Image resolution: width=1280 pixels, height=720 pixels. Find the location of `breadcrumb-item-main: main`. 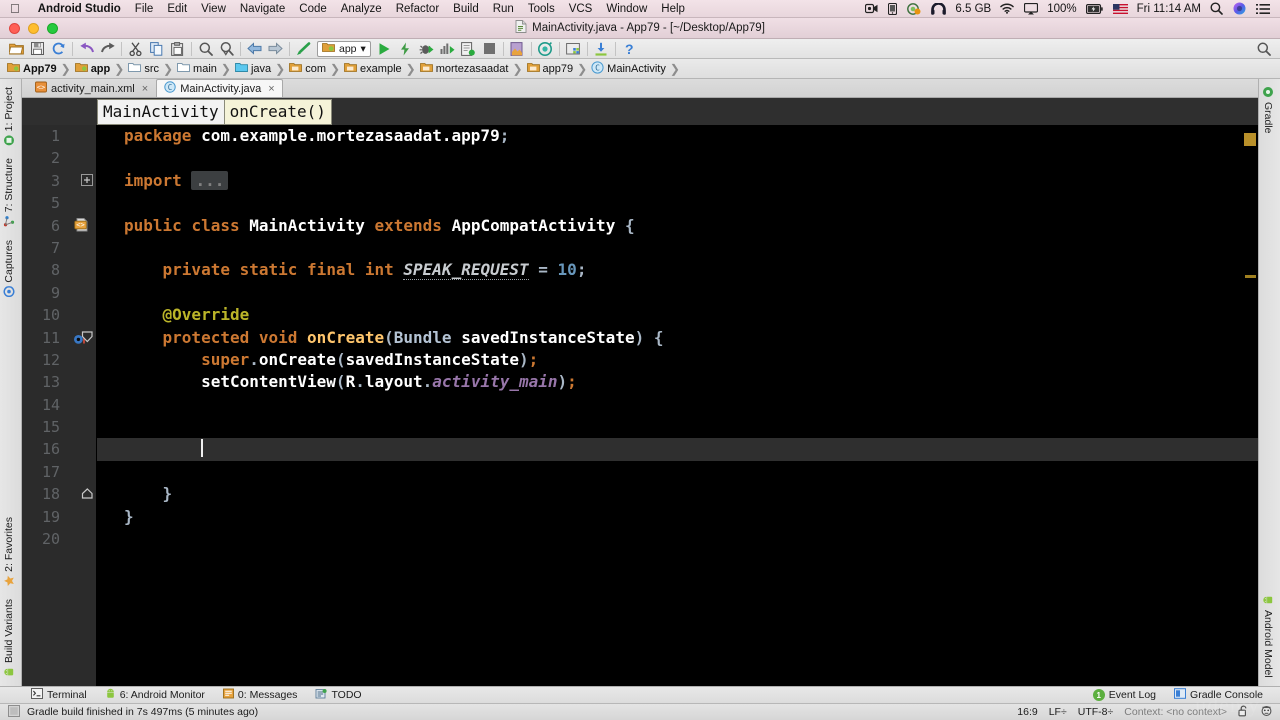

breadcrumb-item-main: main is located at coordinates (197, 69).